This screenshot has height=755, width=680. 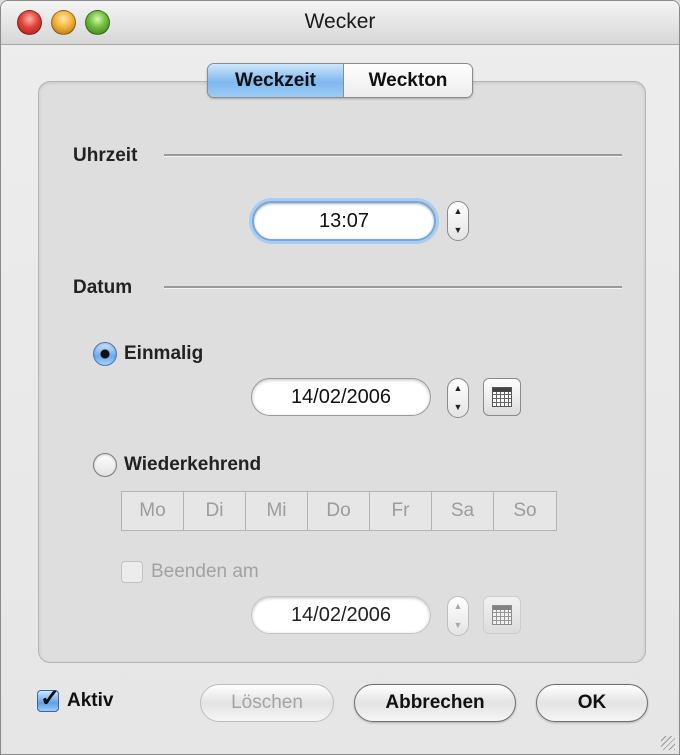 What do you see at coordinates (105, 354) in the screenshot?
I see `once-radio` at bounding box center [105, 354].